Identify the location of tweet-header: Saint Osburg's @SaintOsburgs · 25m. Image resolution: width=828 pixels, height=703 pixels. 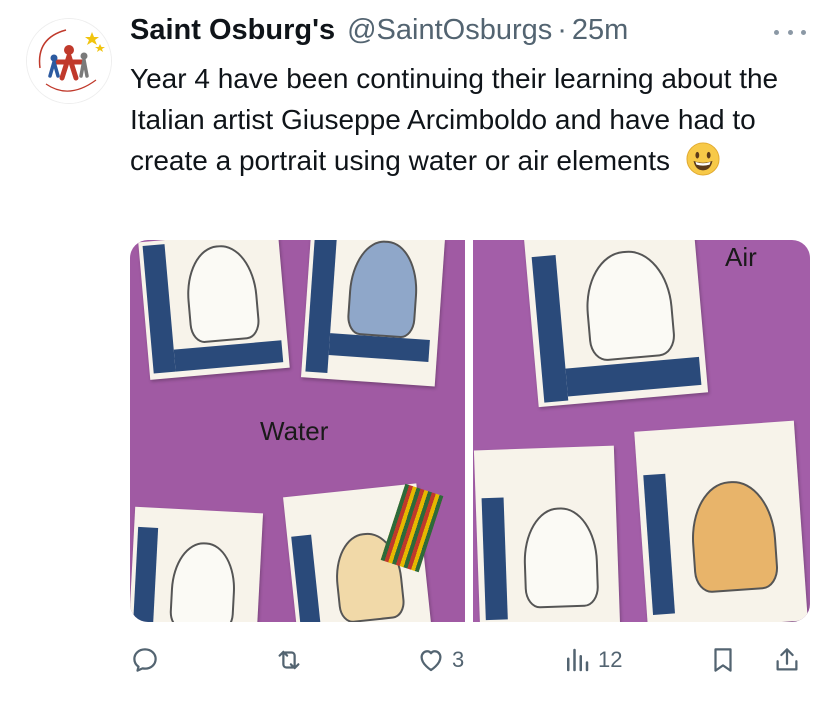
(469, 34).